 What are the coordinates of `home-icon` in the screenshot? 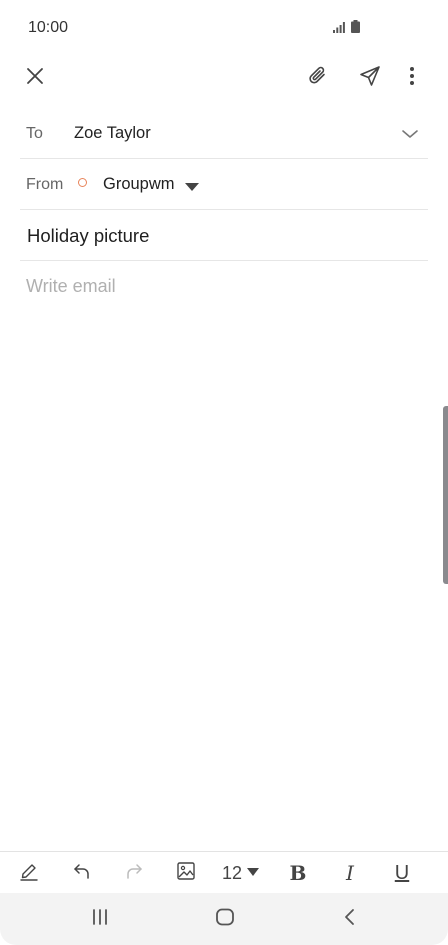 It's located at (225, 919).